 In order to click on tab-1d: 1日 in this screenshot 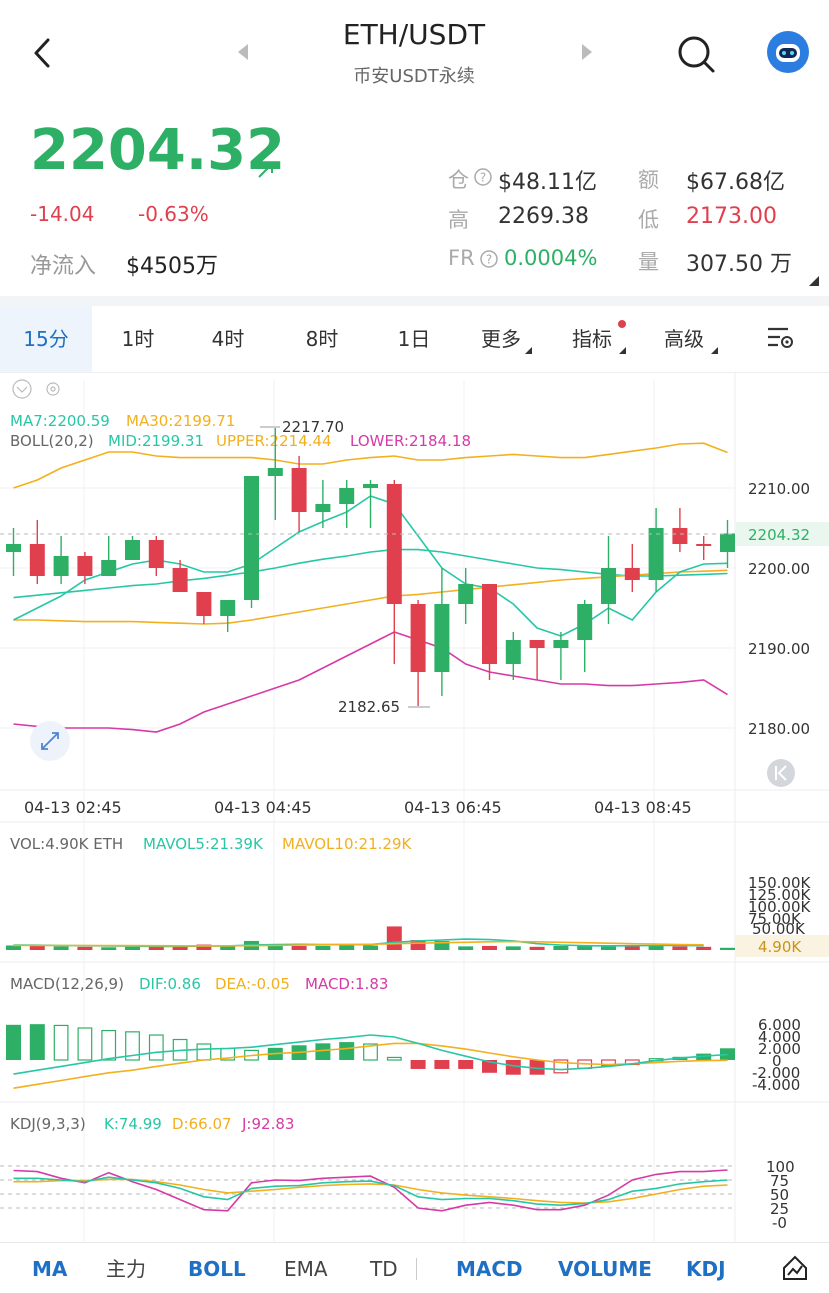, I will do `click(414, 339)`.